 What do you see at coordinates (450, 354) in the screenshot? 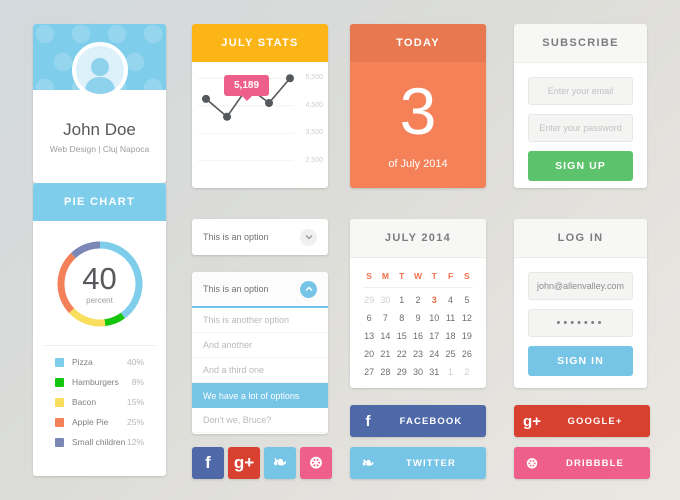
I see `calendar-day: 25` at bounding box center [450, 354].